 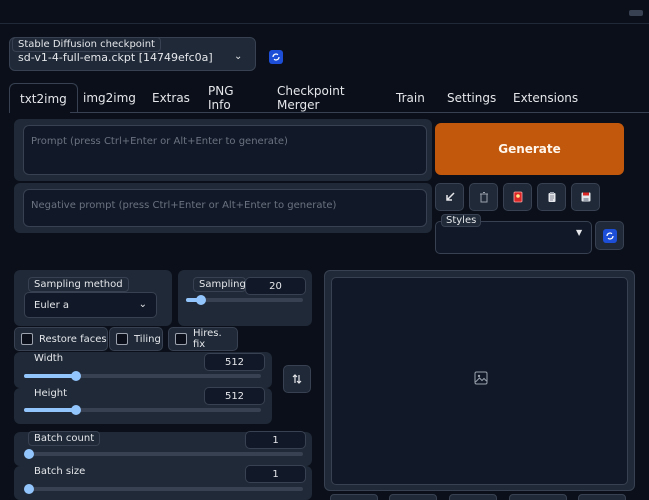 I want to click on width-input: 512, so click(x=234, y=362).